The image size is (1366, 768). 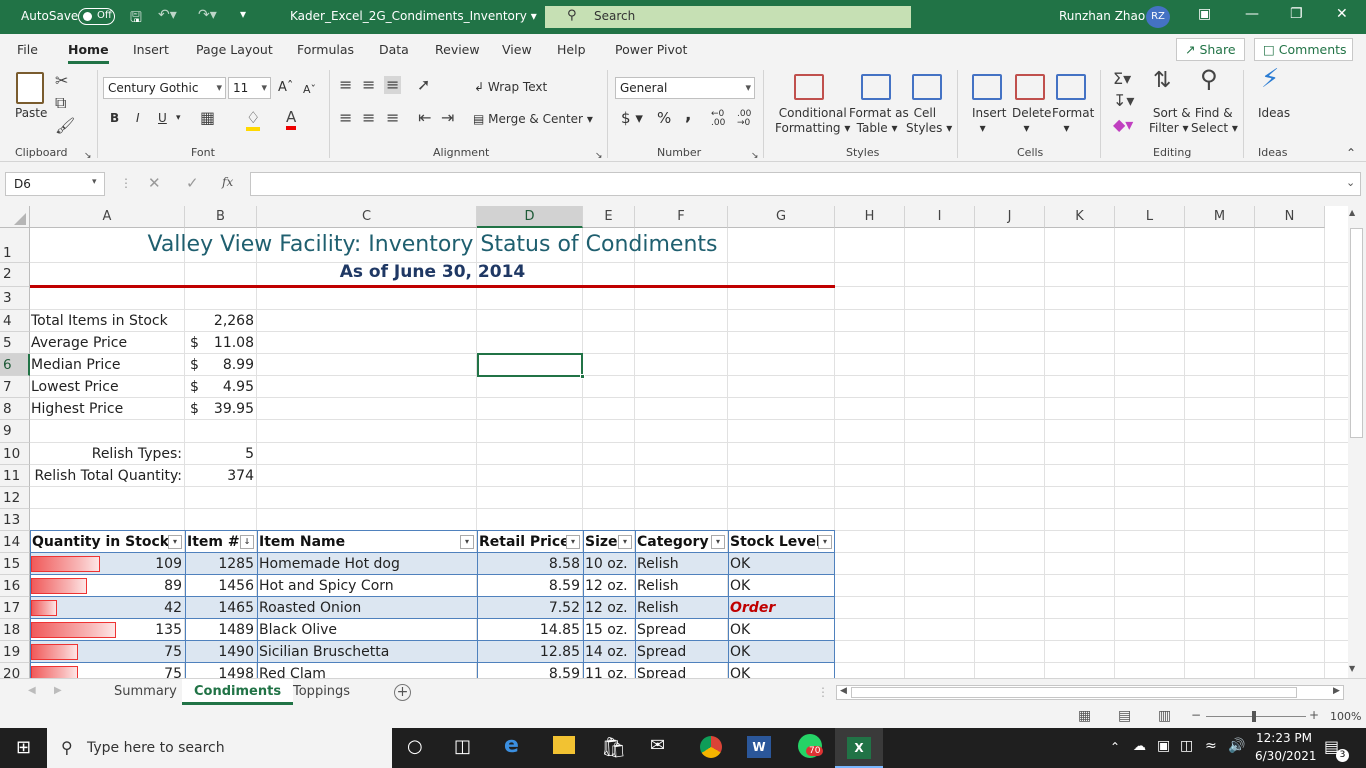 I want to click on column-header-n: N, so click(x=1290, y=217).